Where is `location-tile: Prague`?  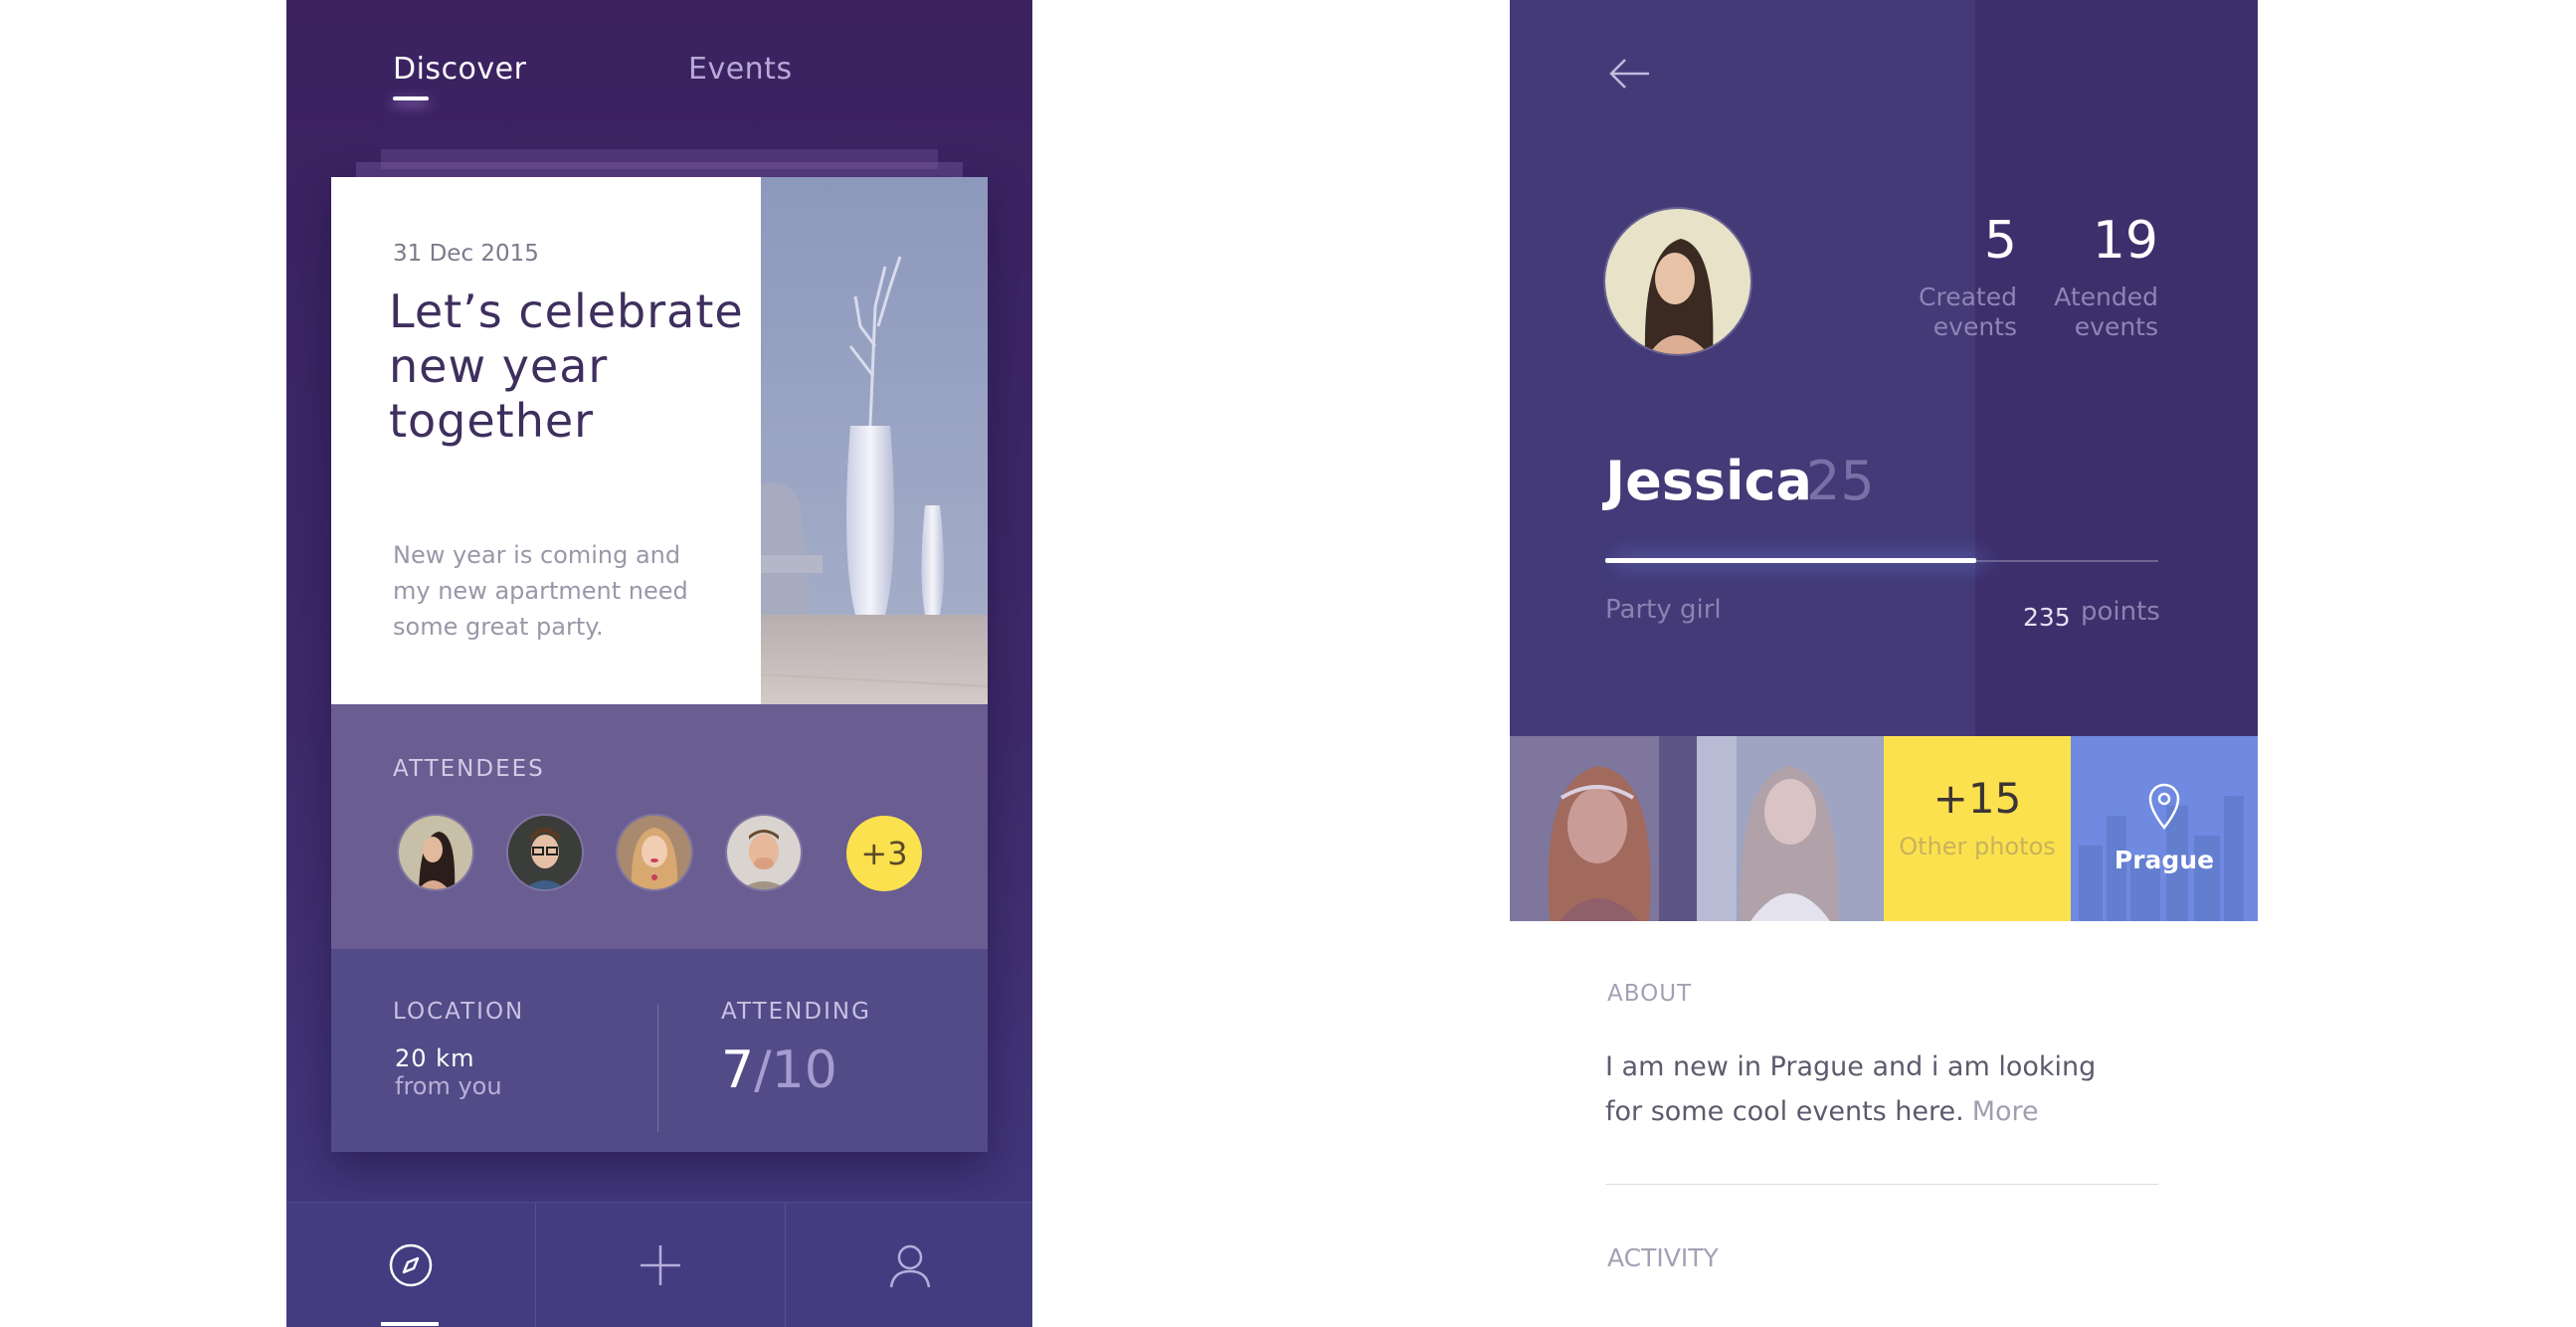
location-tile: Prague is located at coordinates (2164, 828).